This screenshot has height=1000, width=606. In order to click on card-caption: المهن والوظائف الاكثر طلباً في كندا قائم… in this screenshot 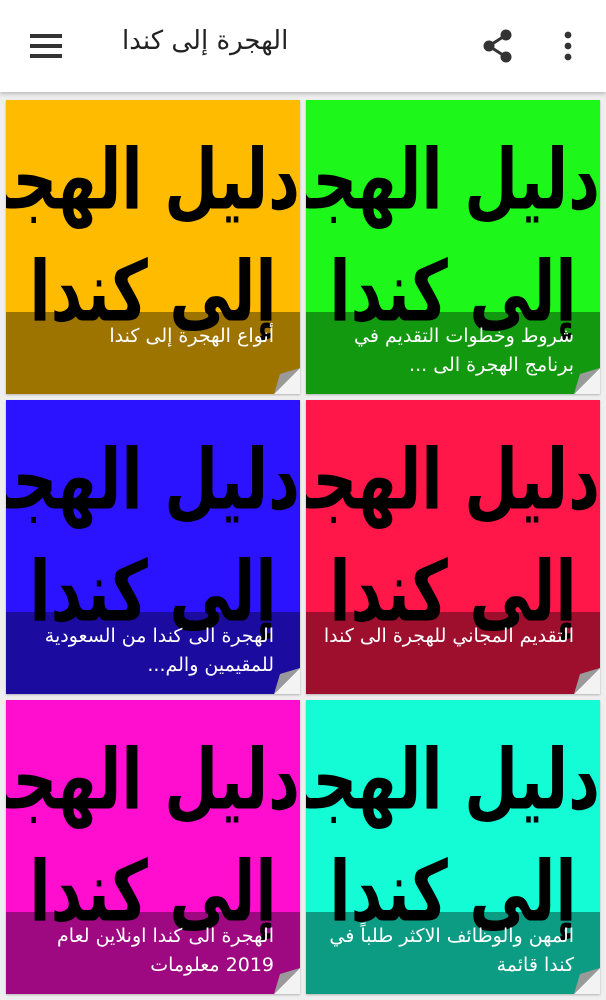, I will do `click(451, 950)`.